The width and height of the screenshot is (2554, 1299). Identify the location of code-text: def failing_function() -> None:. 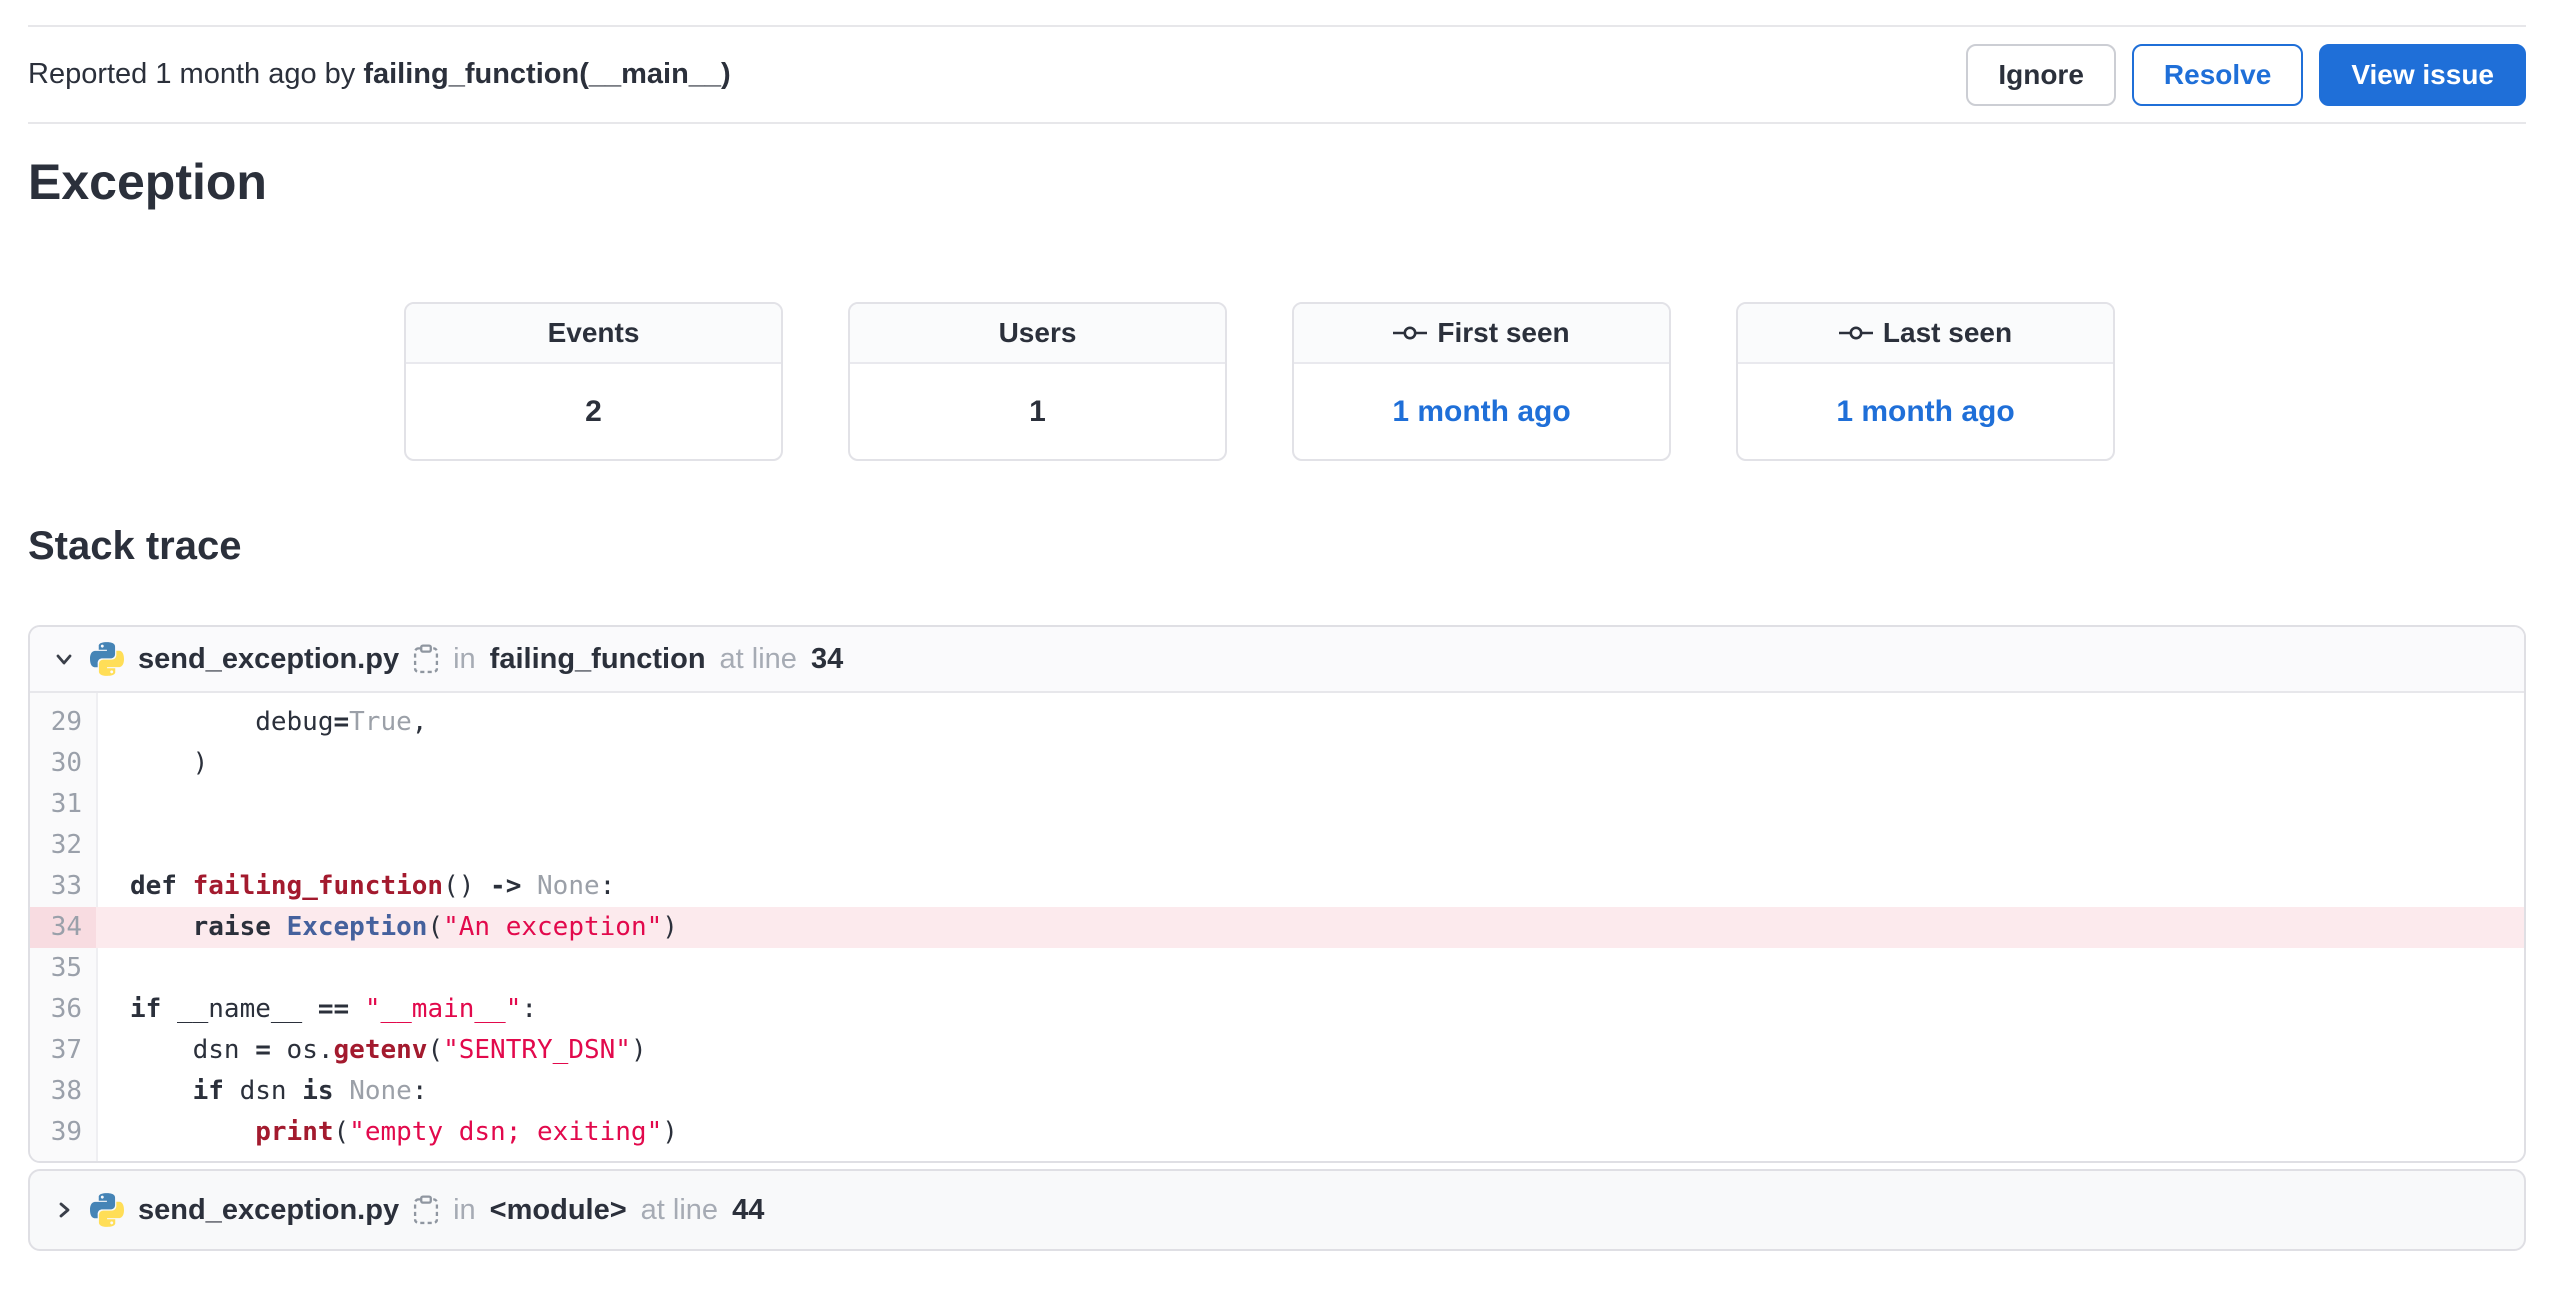
(373, 886).